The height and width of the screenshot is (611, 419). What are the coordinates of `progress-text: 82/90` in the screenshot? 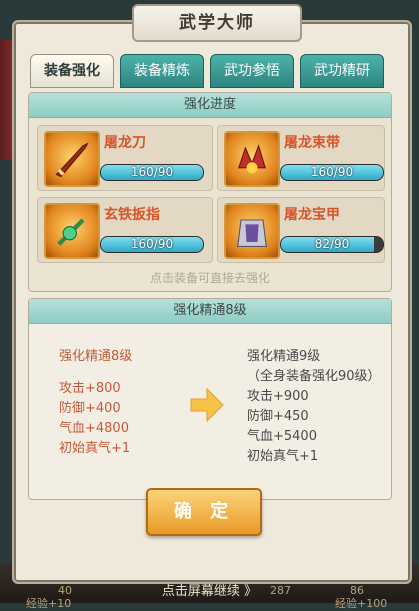 It's located at (332, 244).